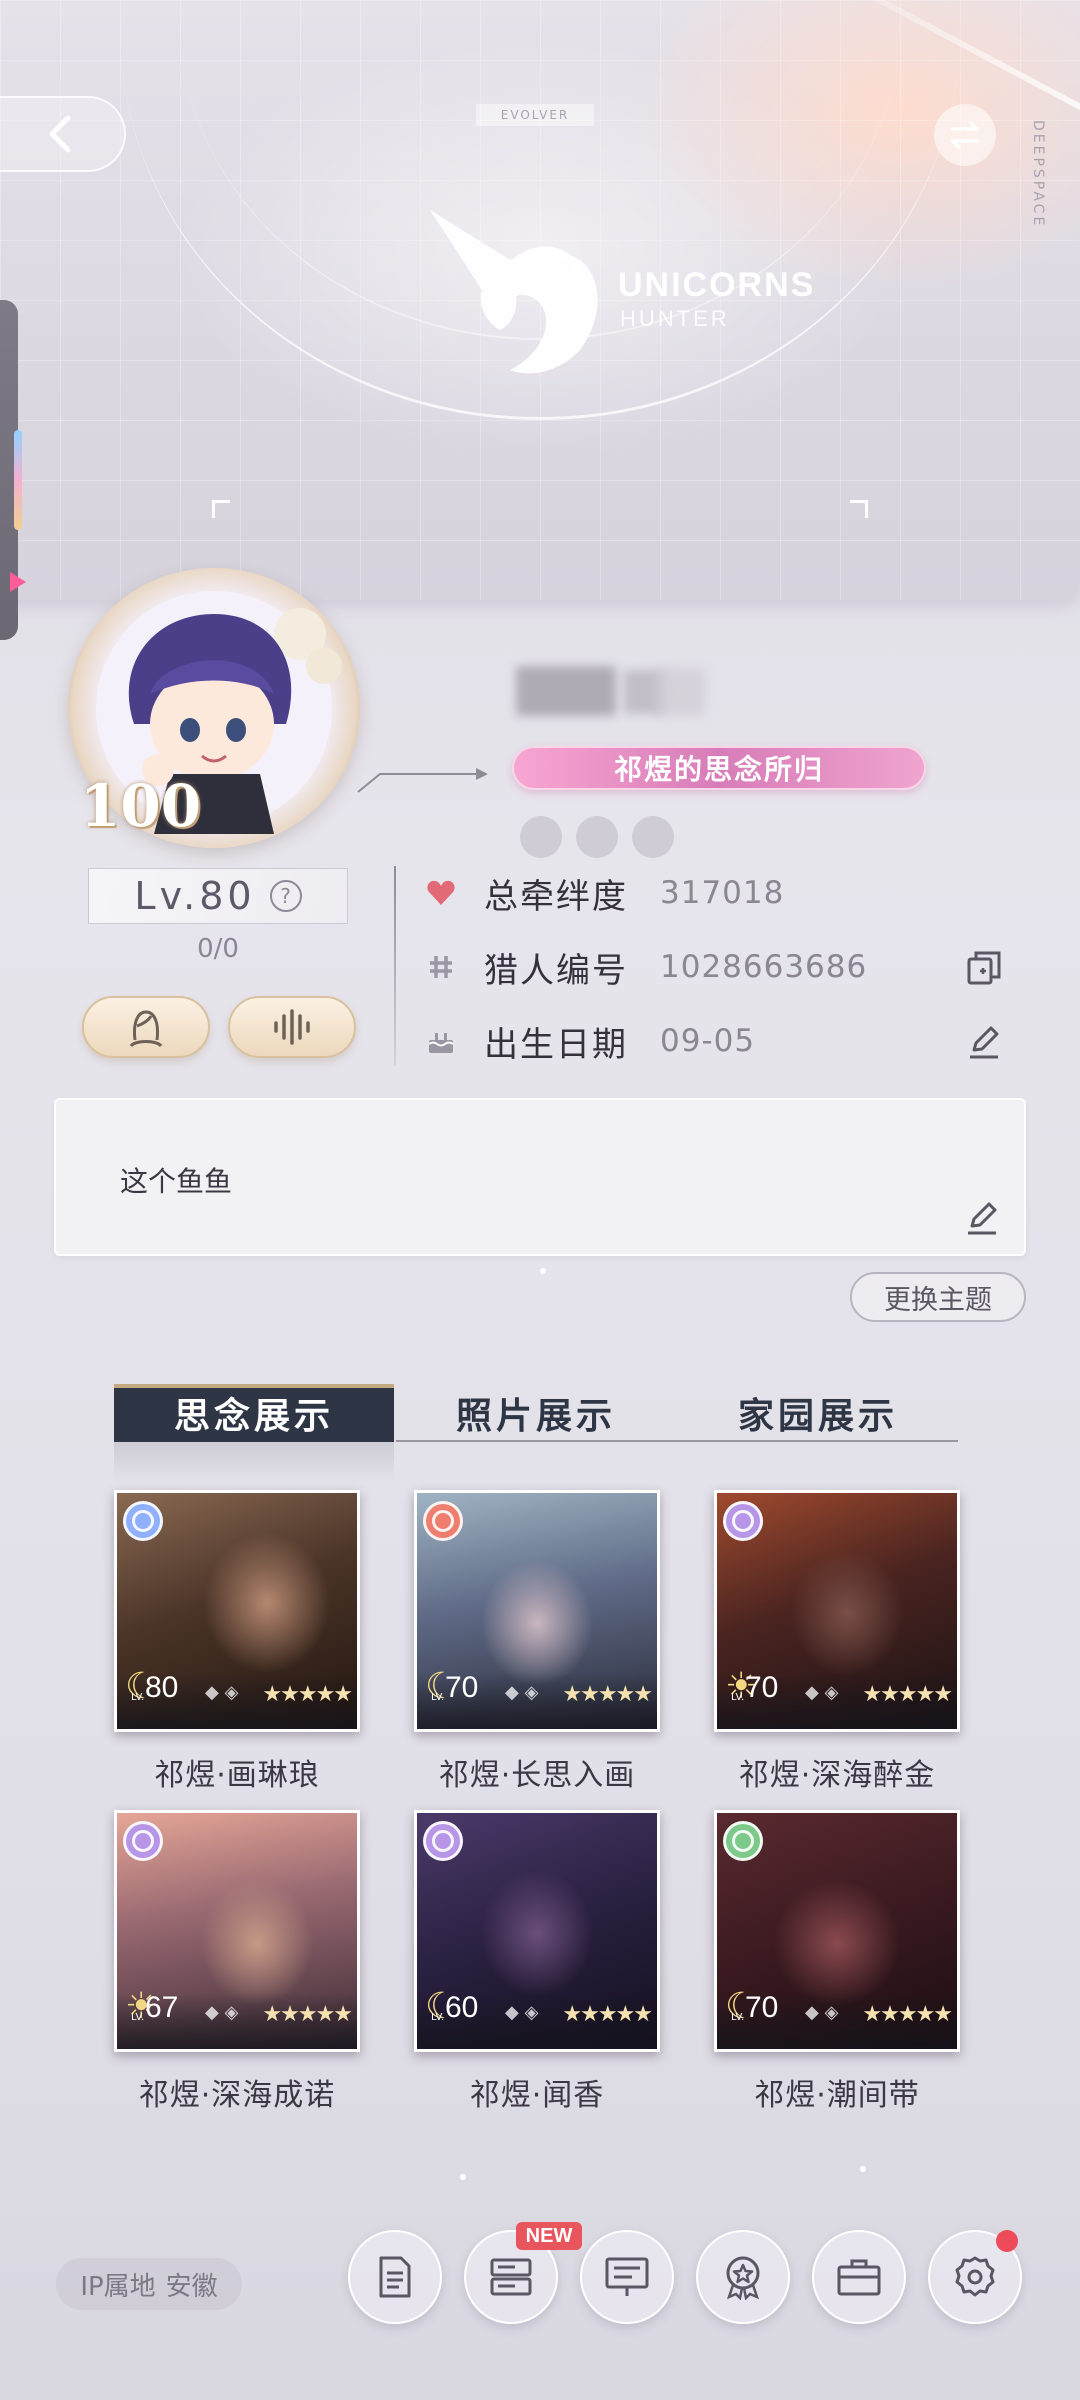 The height and width of the screenshot is (2400, 1080). I want to click on back-button, so click(63, 134).